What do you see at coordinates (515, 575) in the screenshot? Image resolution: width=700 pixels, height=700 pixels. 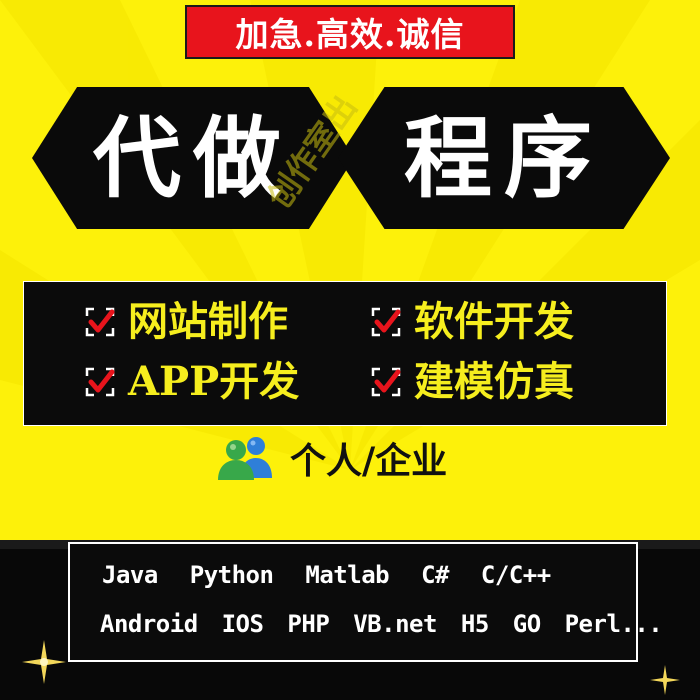 I see `tech-item: C/C++` at bounding box center [515, 575].